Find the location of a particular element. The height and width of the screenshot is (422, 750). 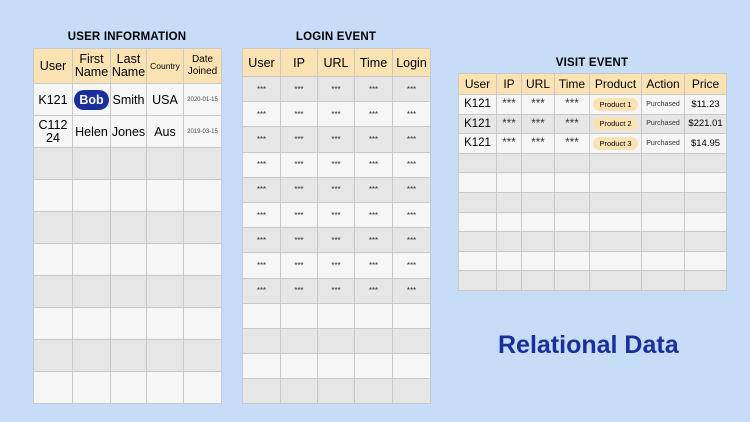

header-login: Login is located at coordinates (411, 62).